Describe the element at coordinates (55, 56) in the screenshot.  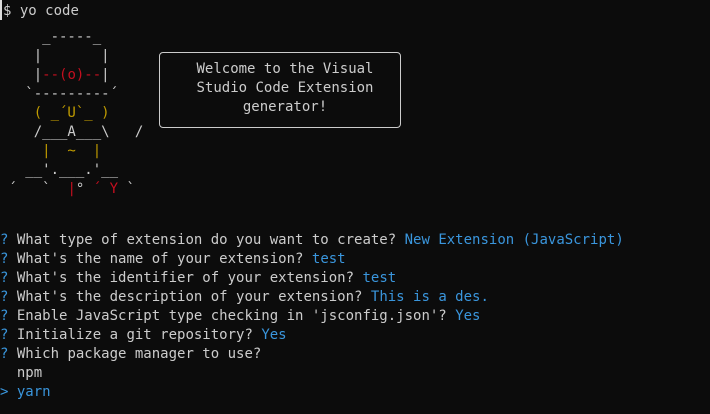
I see `art-line-2: | |` at that location.